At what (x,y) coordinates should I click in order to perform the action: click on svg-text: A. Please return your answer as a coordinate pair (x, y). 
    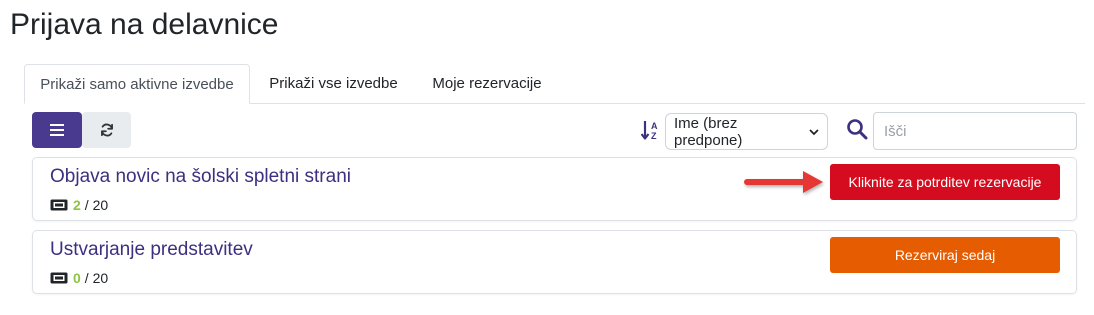
    Looking at the image, I should click on (654, 126).